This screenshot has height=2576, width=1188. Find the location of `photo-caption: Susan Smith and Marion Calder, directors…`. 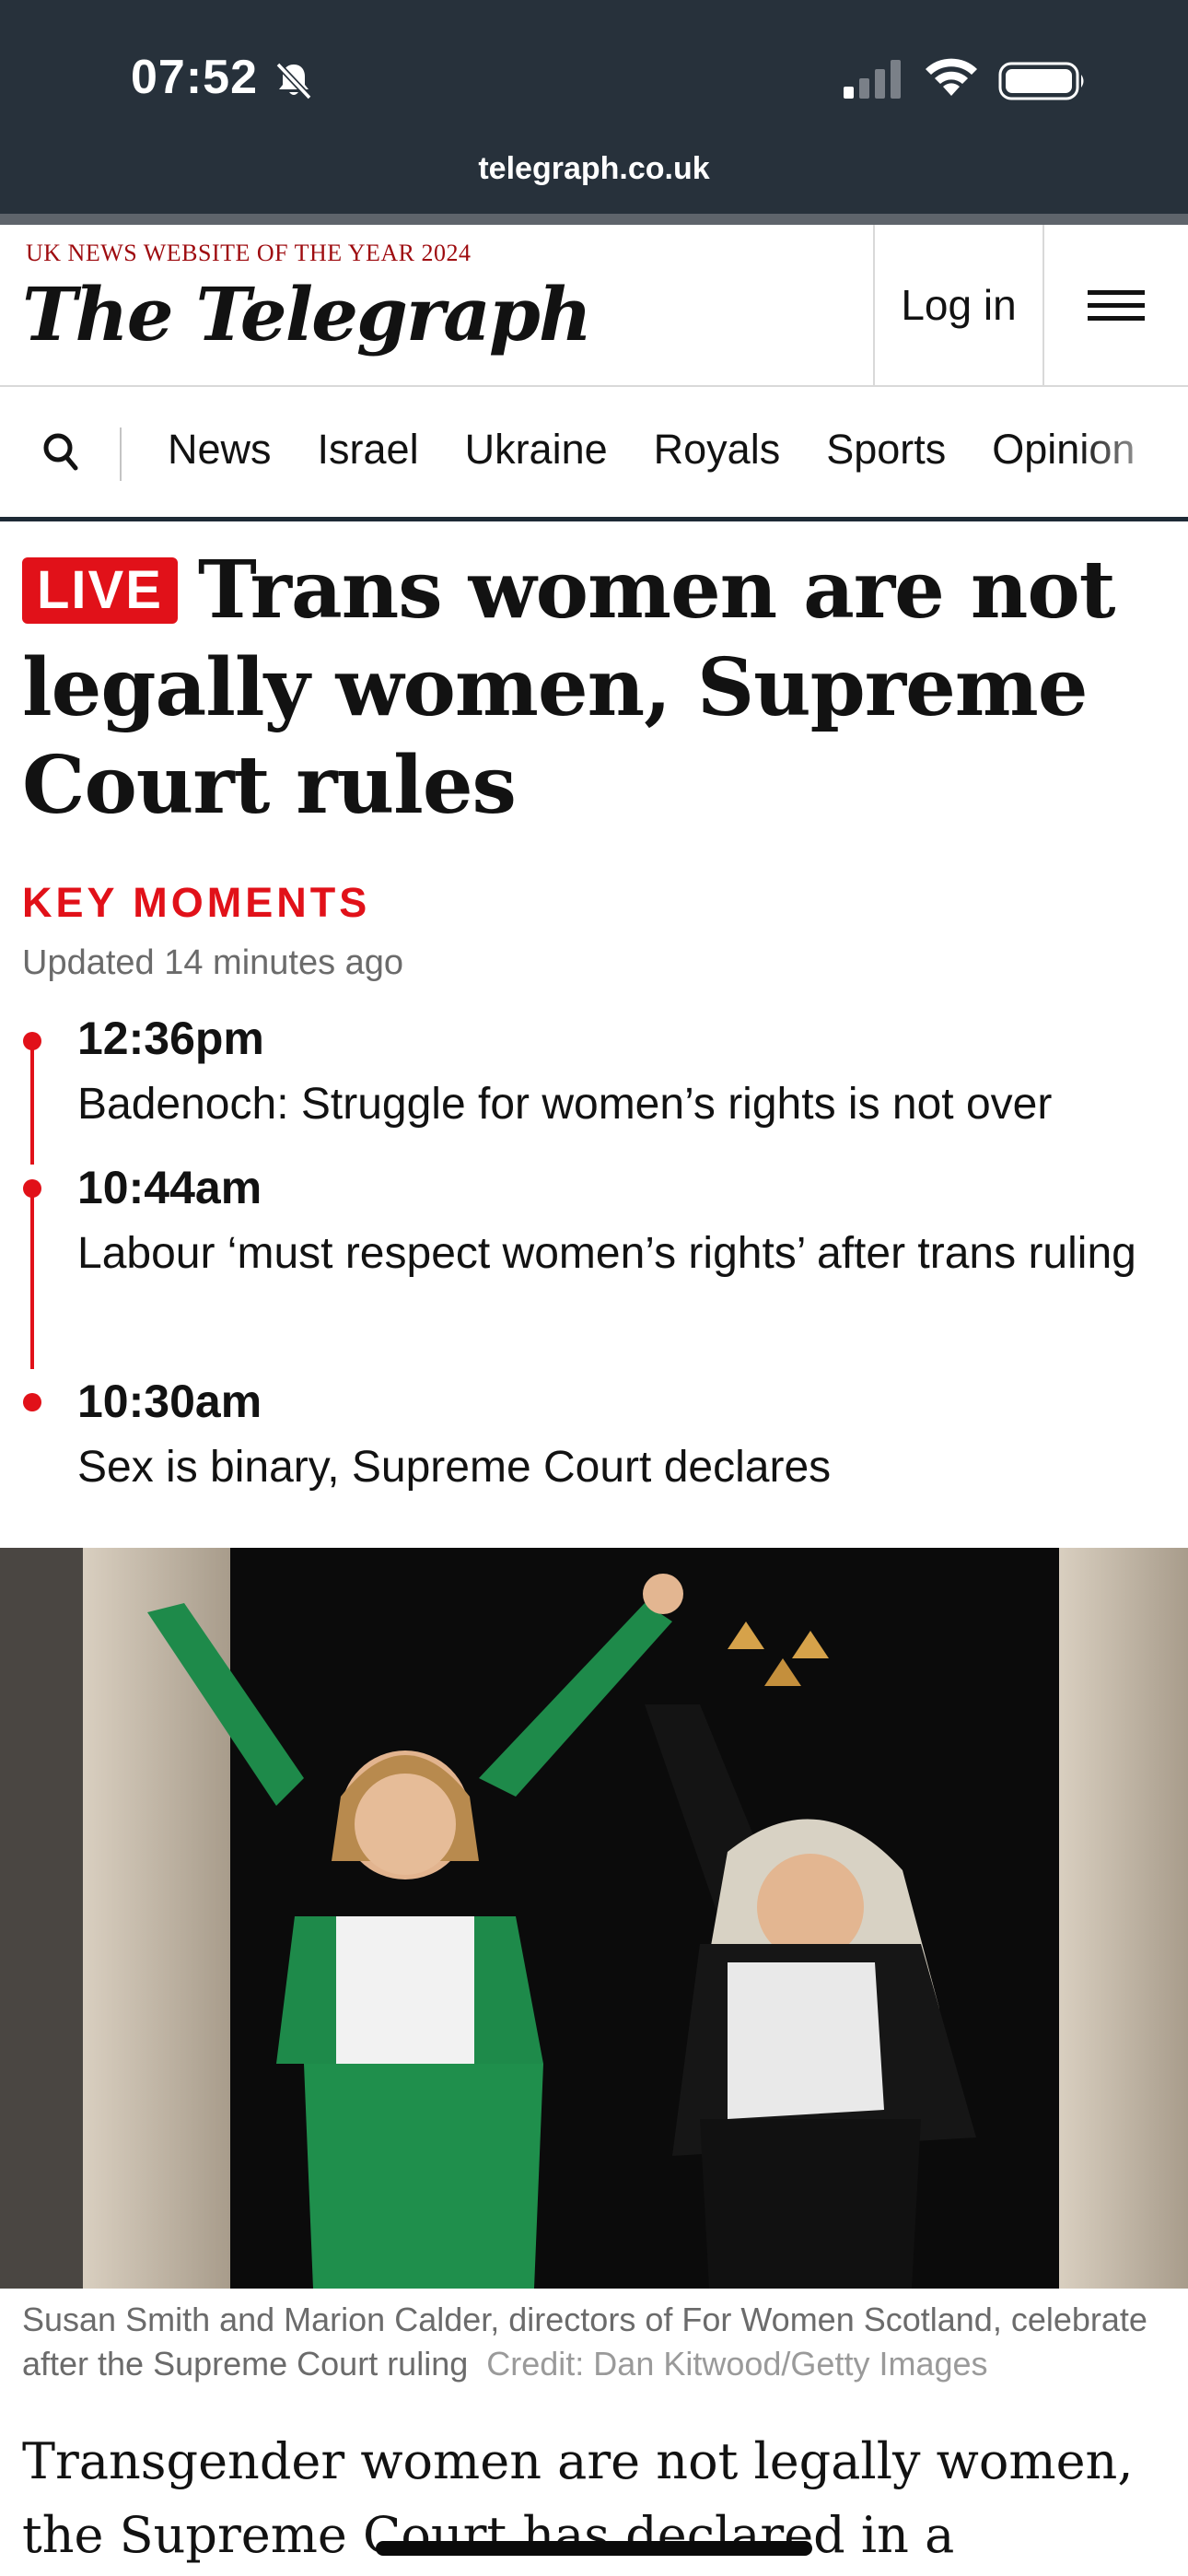

photo-caption: Susan Smith and Marion Calder, directors… is located at coordinates (597, 2342).